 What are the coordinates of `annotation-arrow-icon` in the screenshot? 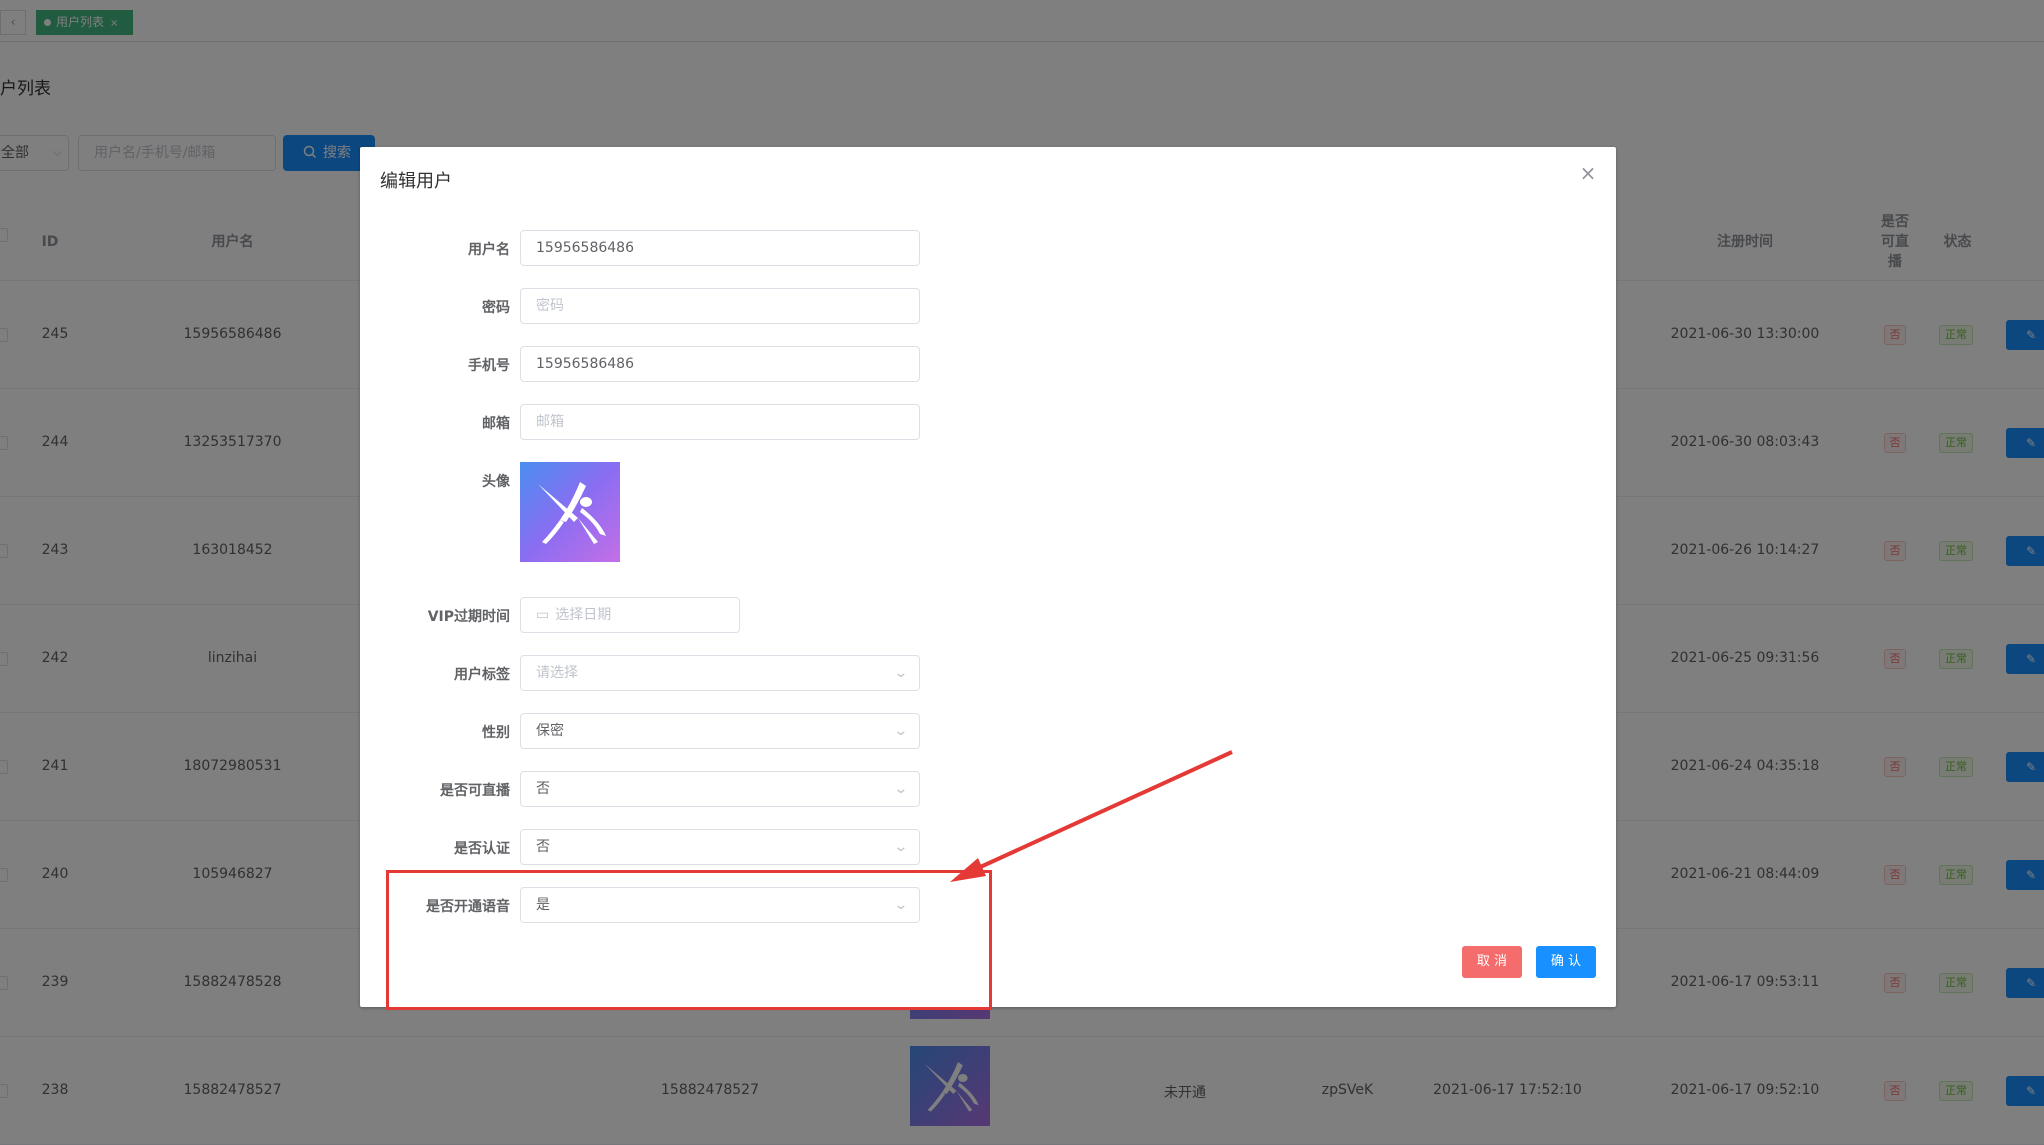 It's located at (1091, 816).